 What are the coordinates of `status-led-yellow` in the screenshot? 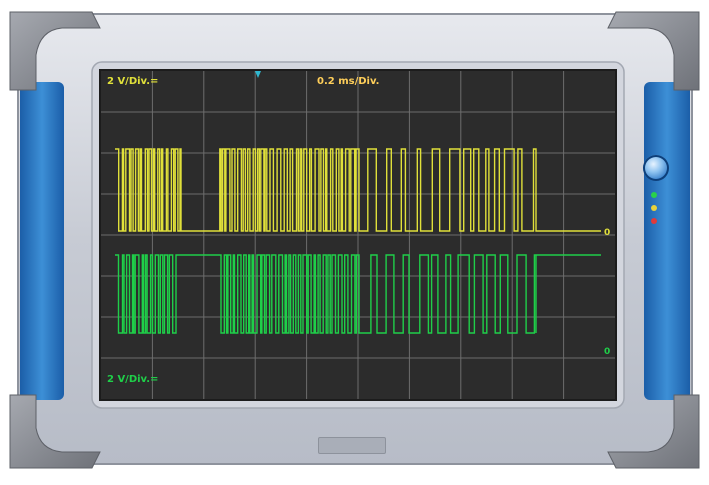 It's located at (654, 208).